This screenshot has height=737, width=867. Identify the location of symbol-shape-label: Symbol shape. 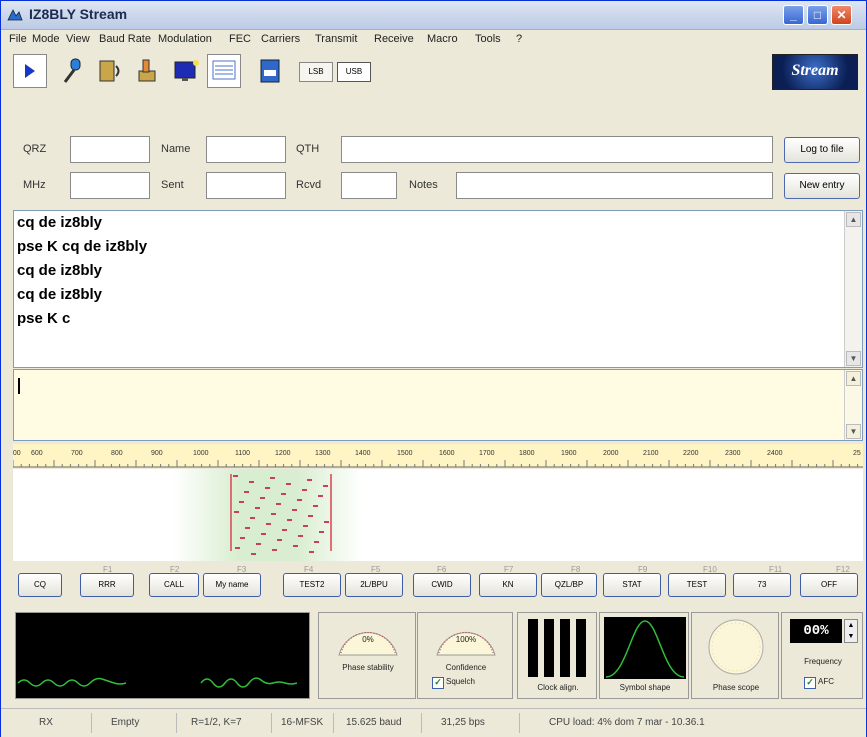
(645, 687).